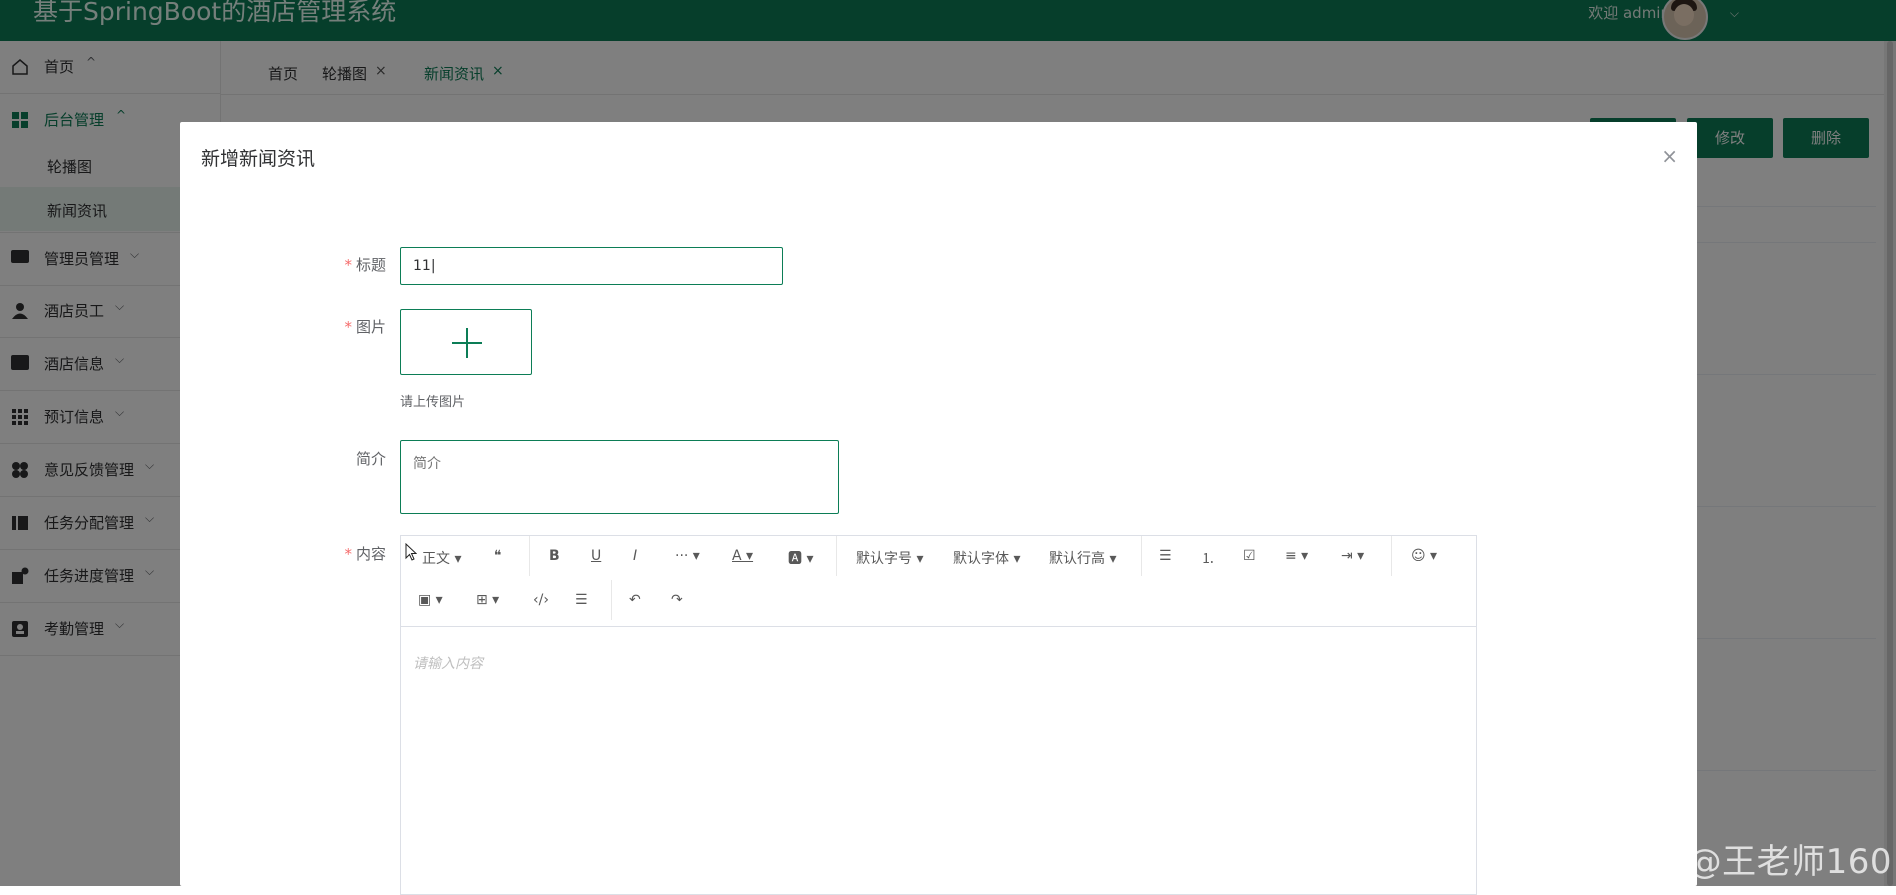  What do you see at coordinates (619, 477) in the screenshot?
I see `intro-textarea` at bounding box center [619, 477].